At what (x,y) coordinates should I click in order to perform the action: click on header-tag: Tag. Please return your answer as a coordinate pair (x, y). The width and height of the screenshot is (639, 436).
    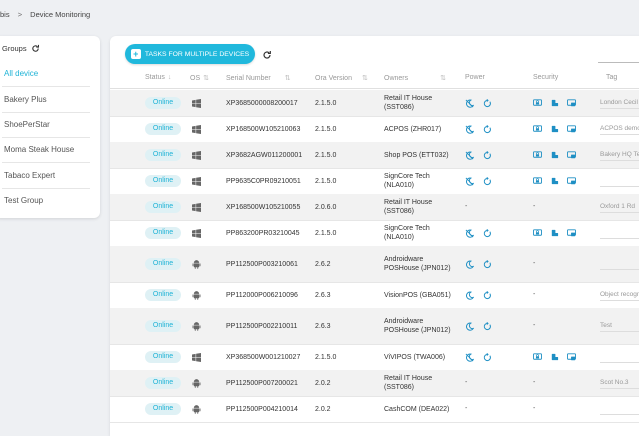
    Looking at the image, I should click on (611, 77).